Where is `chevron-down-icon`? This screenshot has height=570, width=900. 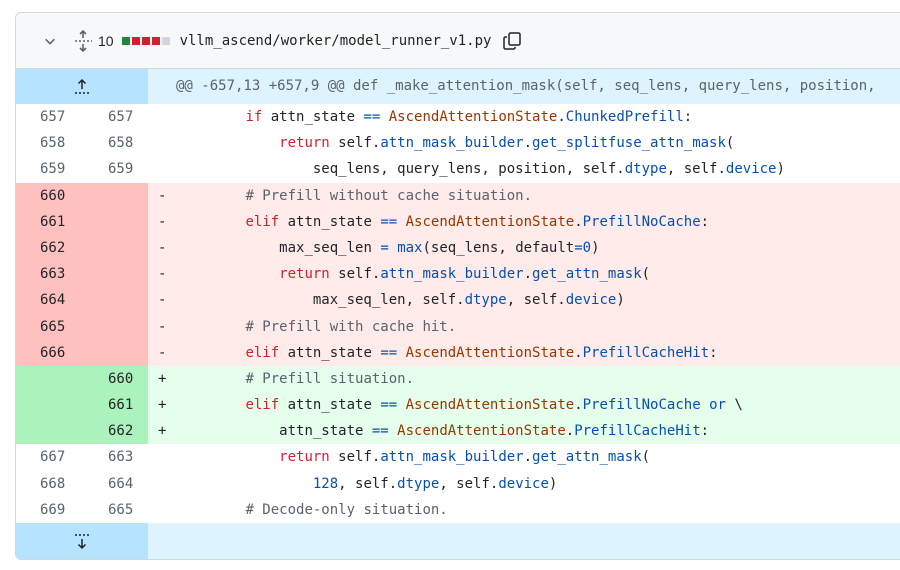 chevron-down-icon is located at coordinates (50, 41).